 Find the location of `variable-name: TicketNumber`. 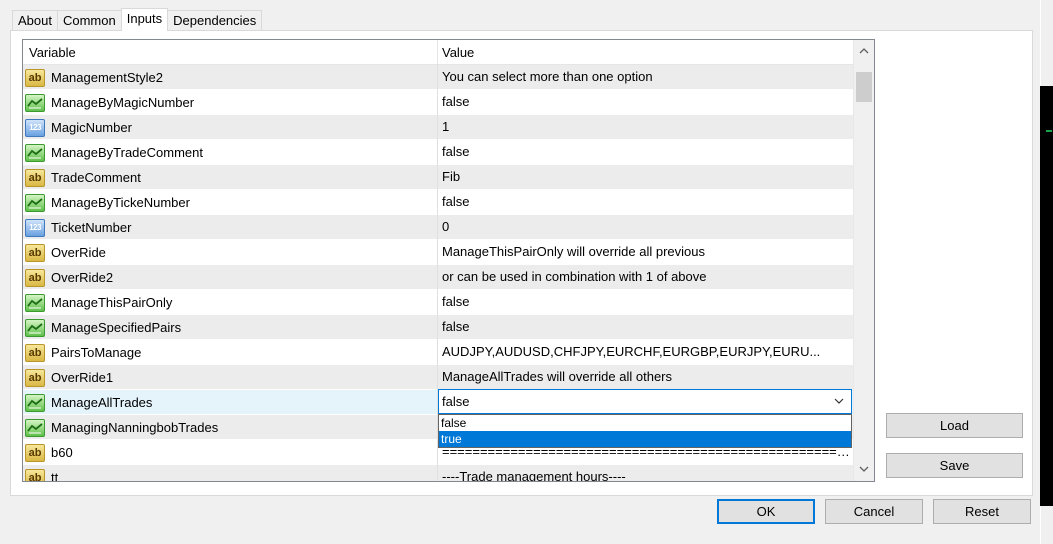

variable-name: TicketNumber is located at coordinates (91, 227).